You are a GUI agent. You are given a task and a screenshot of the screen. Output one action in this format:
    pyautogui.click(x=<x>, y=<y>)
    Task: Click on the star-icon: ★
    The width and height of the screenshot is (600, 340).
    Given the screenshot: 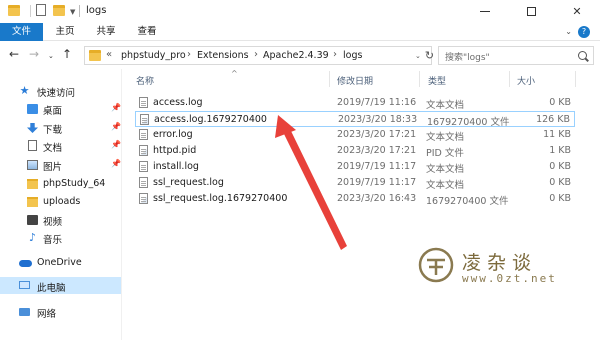 What is the action you would take?
    pyautogui.click(x=24, y=90)
    